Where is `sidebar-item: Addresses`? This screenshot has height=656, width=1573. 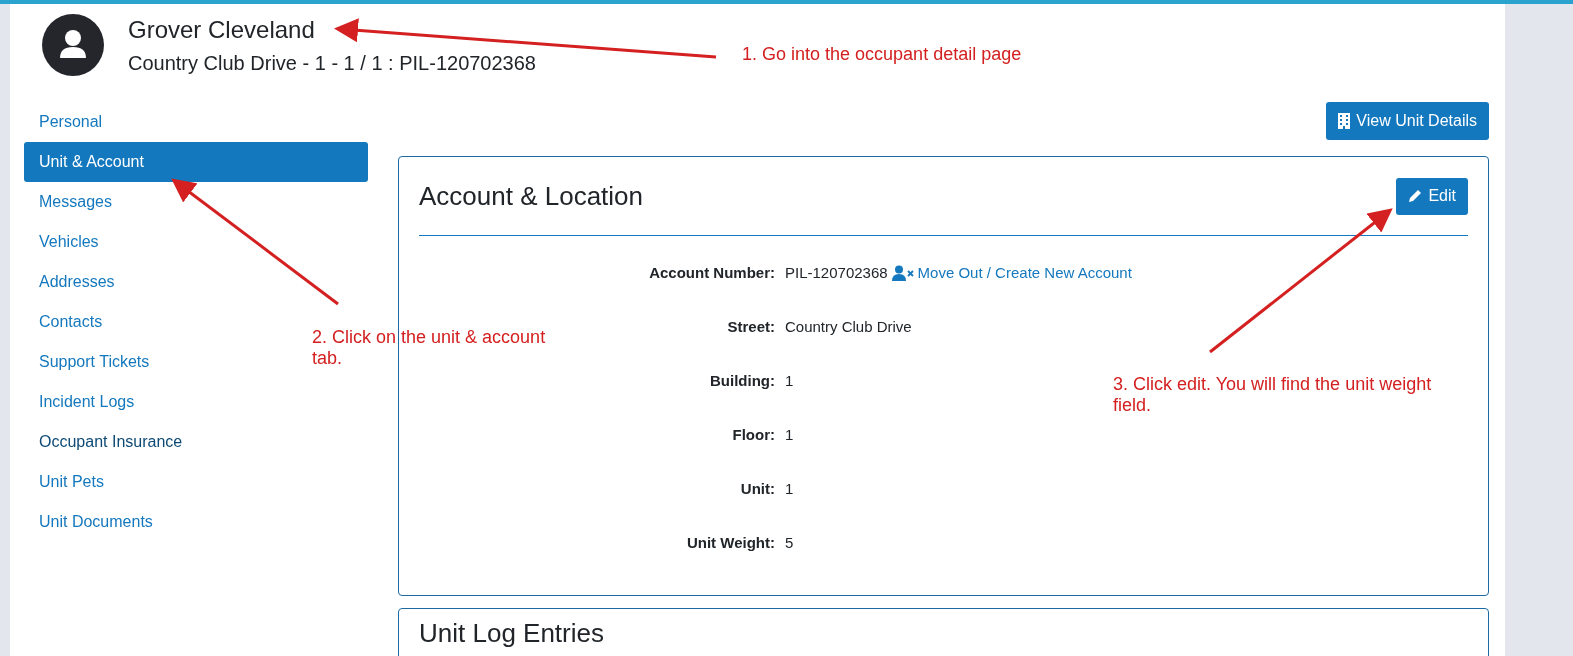 sidebar-item: Addresses is located at coordinates (71, 282).